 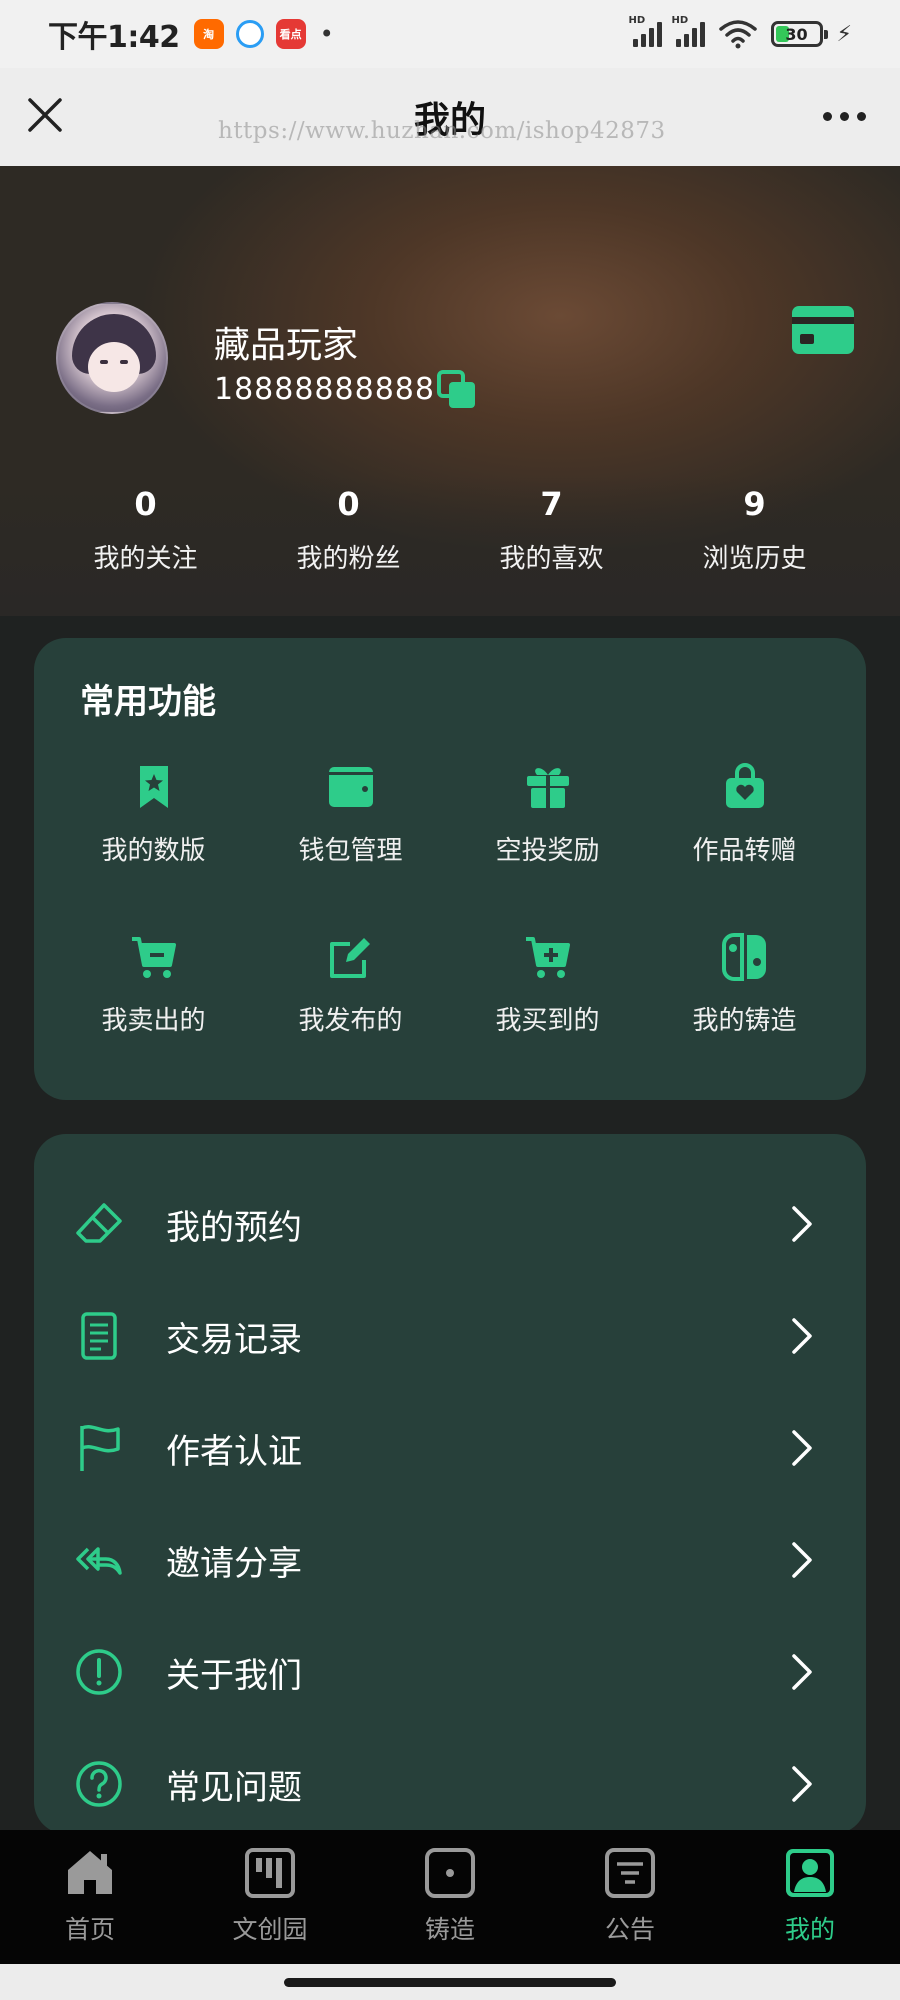 What do you see at coordinates (234, 1787) in the screenshot?
I see `menu-label: 常见问题` at bounding box center [234, 1787].